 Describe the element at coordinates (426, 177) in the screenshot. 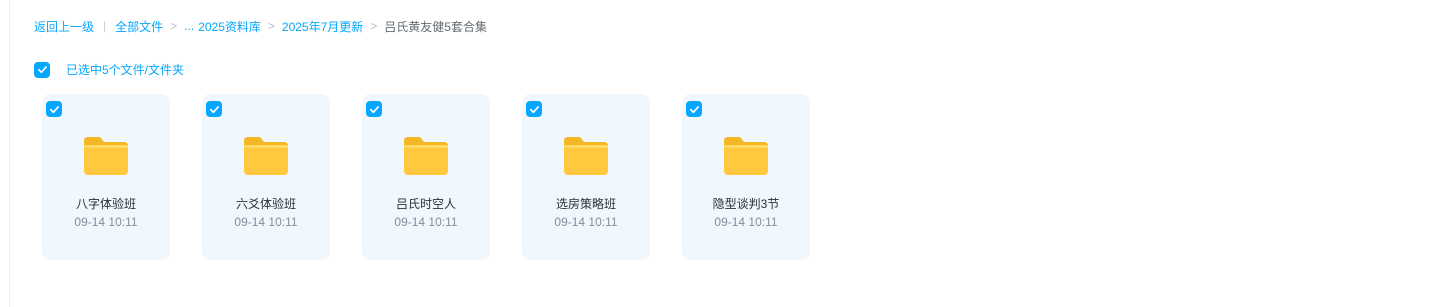

I see `folder-card: 吕氏时空人 09-14 10:11` at that location.